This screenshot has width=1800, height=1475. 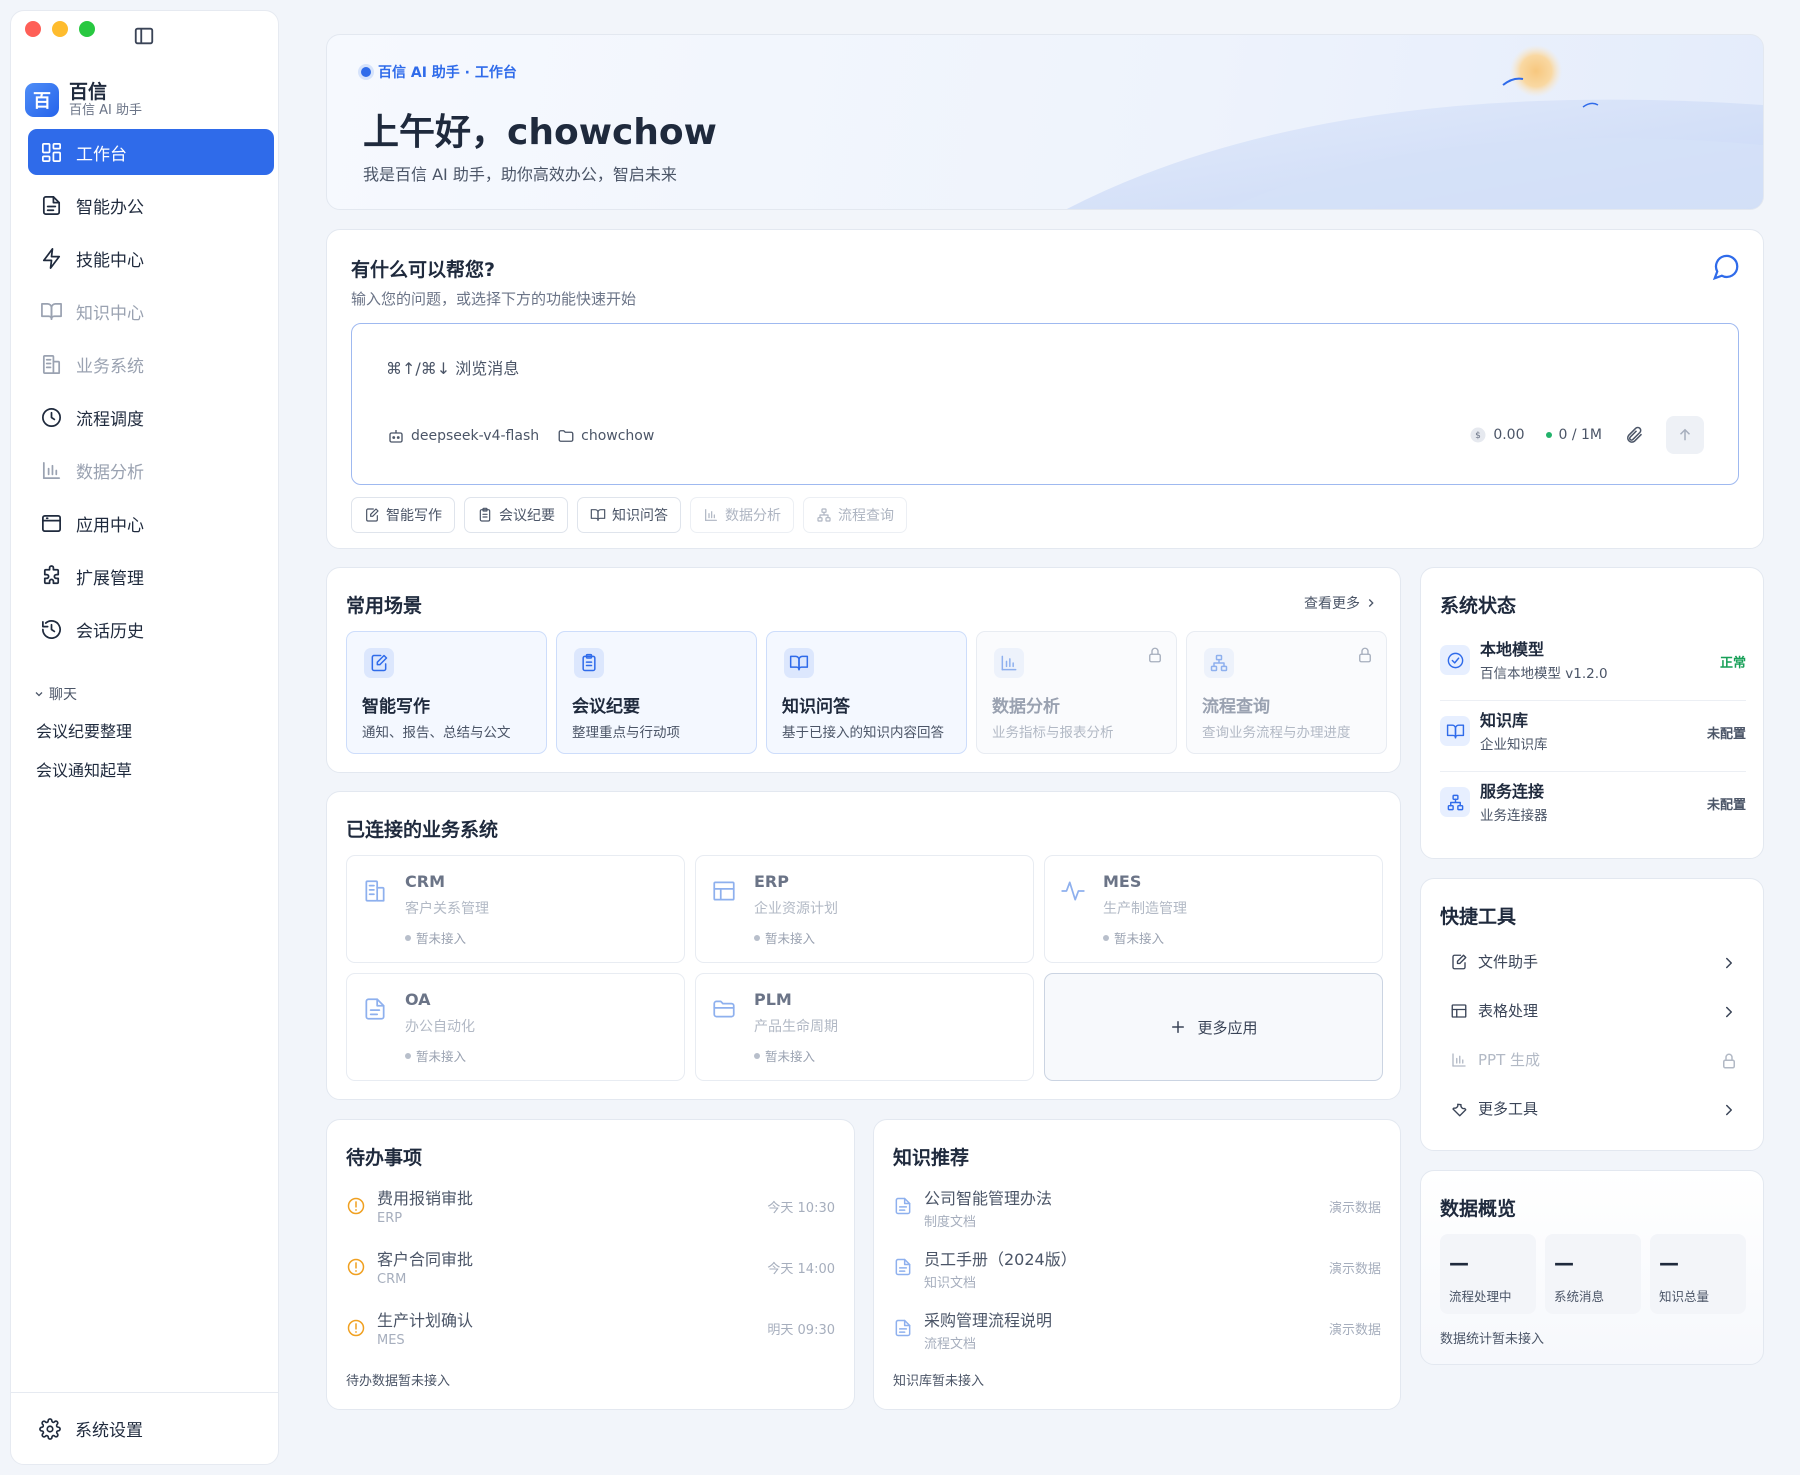 I want to click on knowledge-item: 员工手册（2024版） 知识文档 演示数据, so click(x=1137, y=1274).